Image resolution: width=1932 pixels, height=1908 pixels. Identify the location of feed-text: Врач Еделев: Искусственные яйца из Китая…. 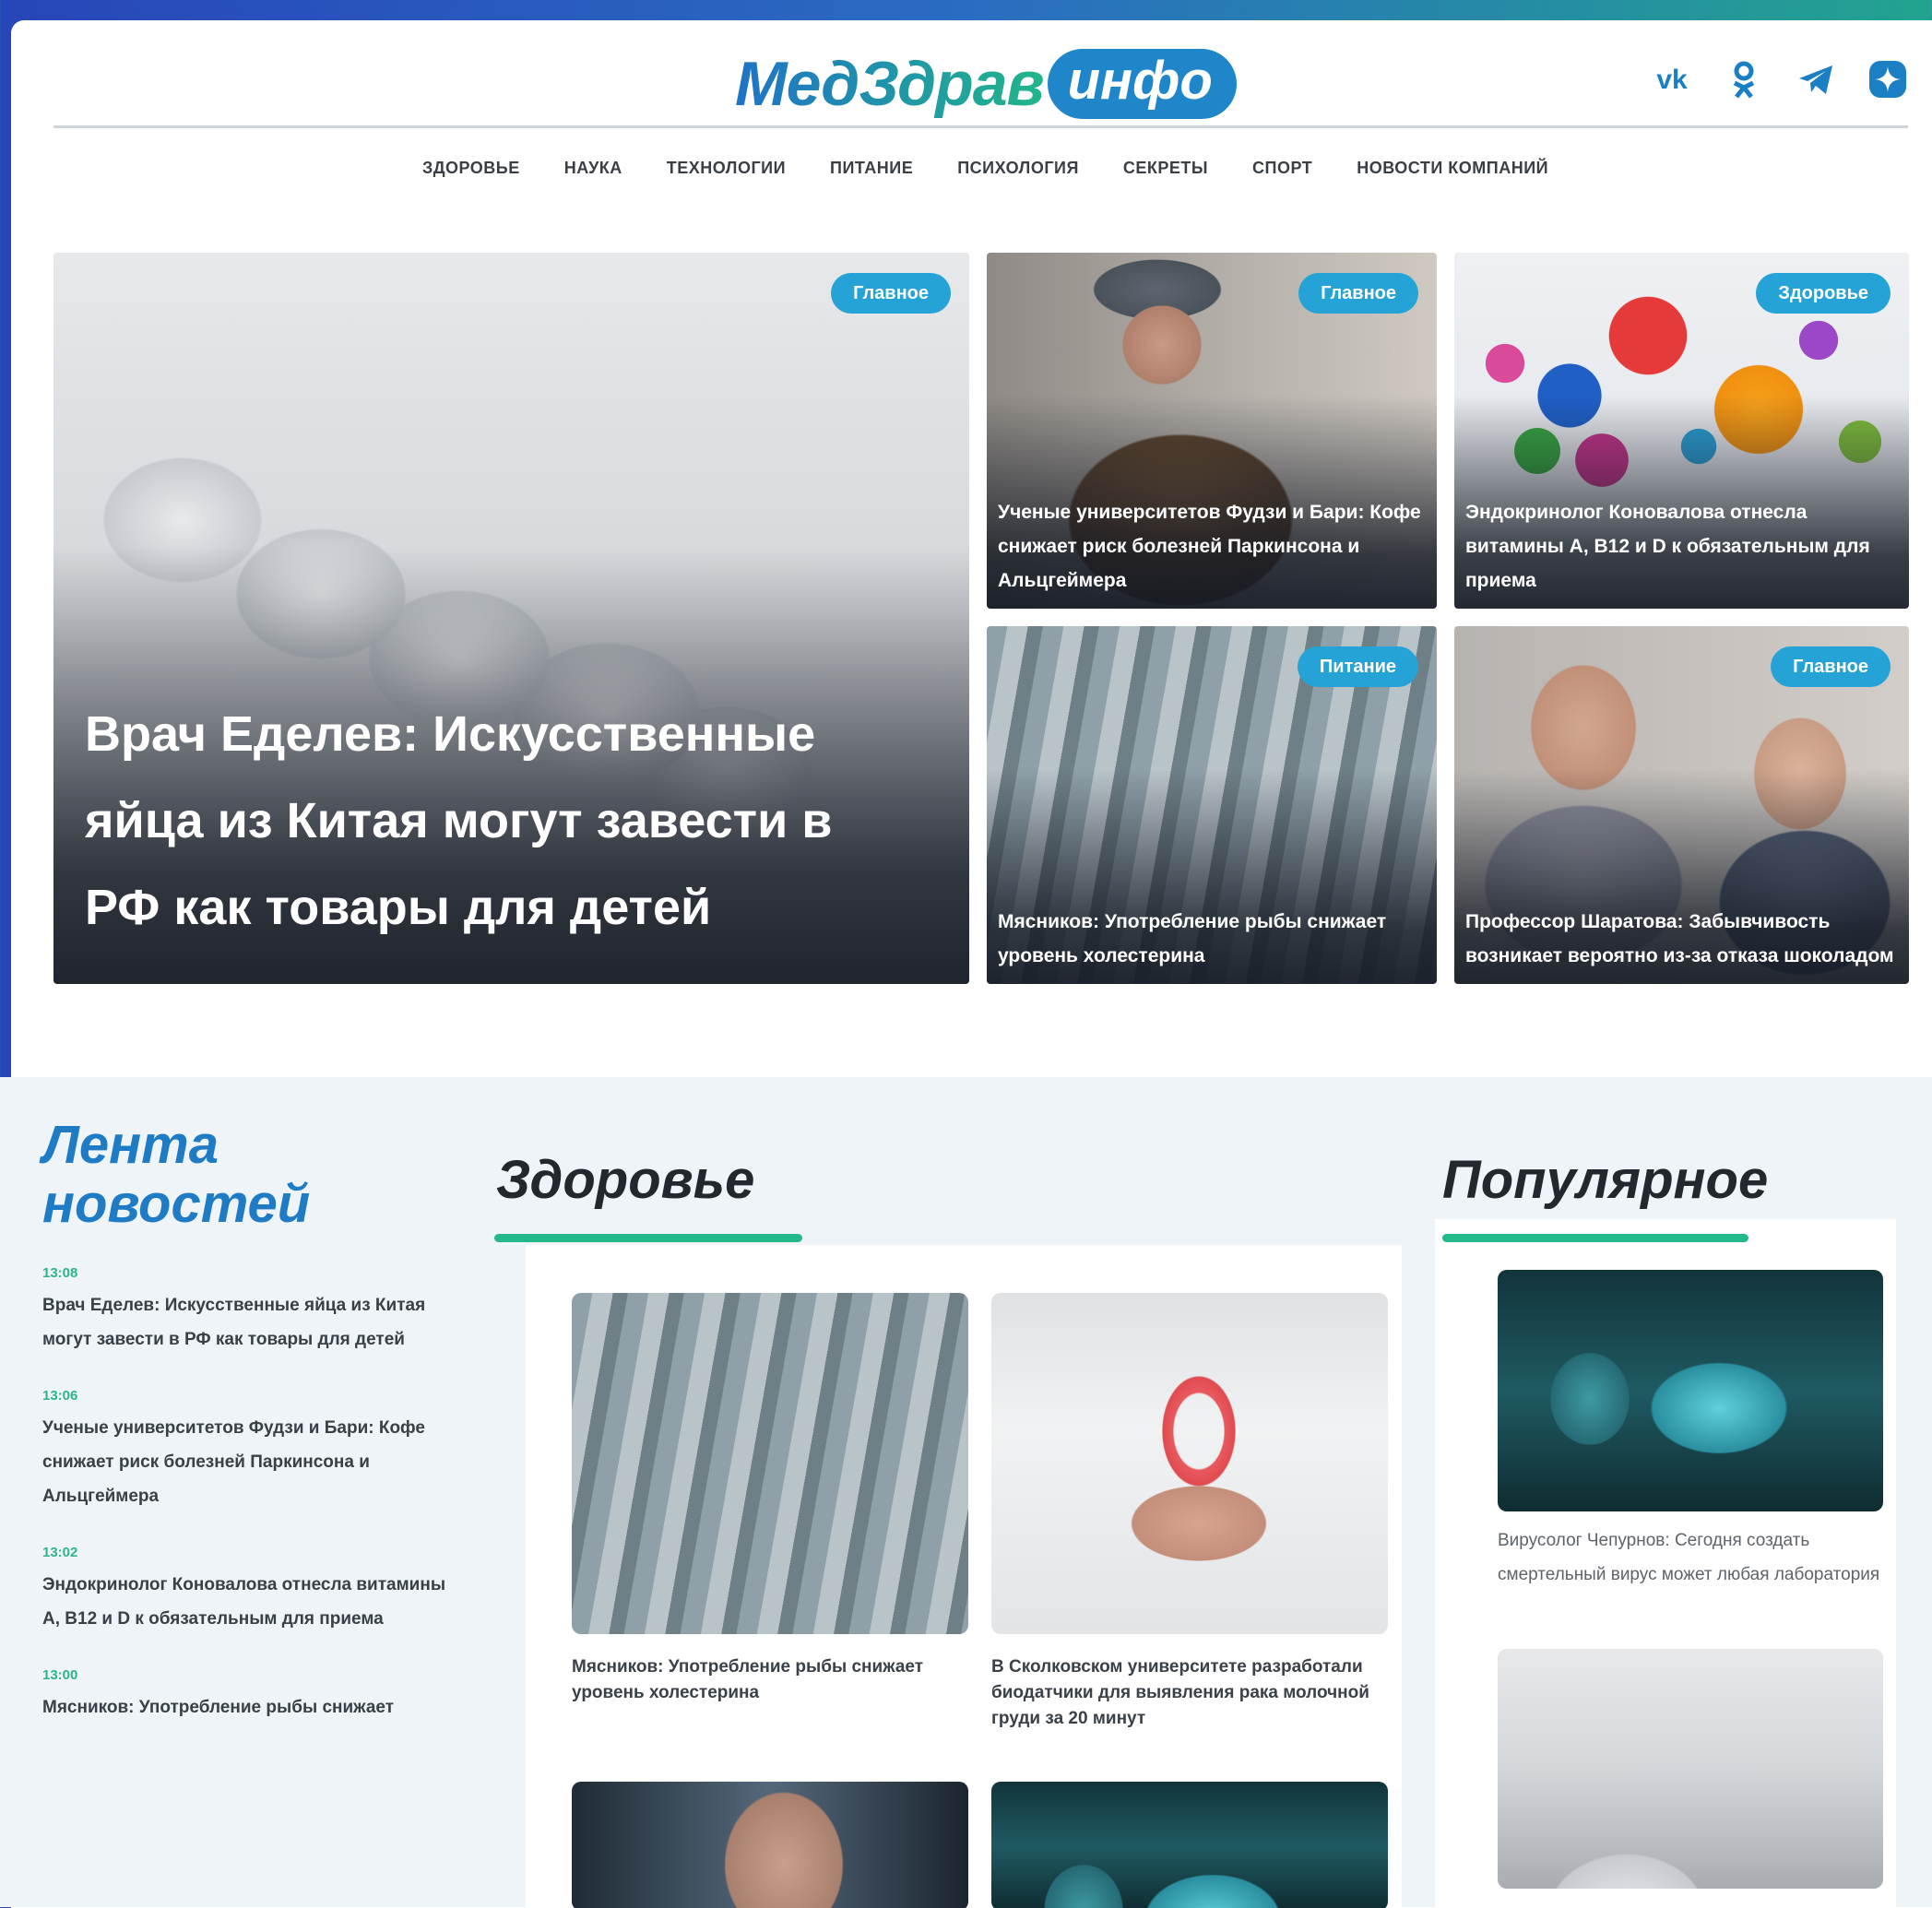
(245, 1323).